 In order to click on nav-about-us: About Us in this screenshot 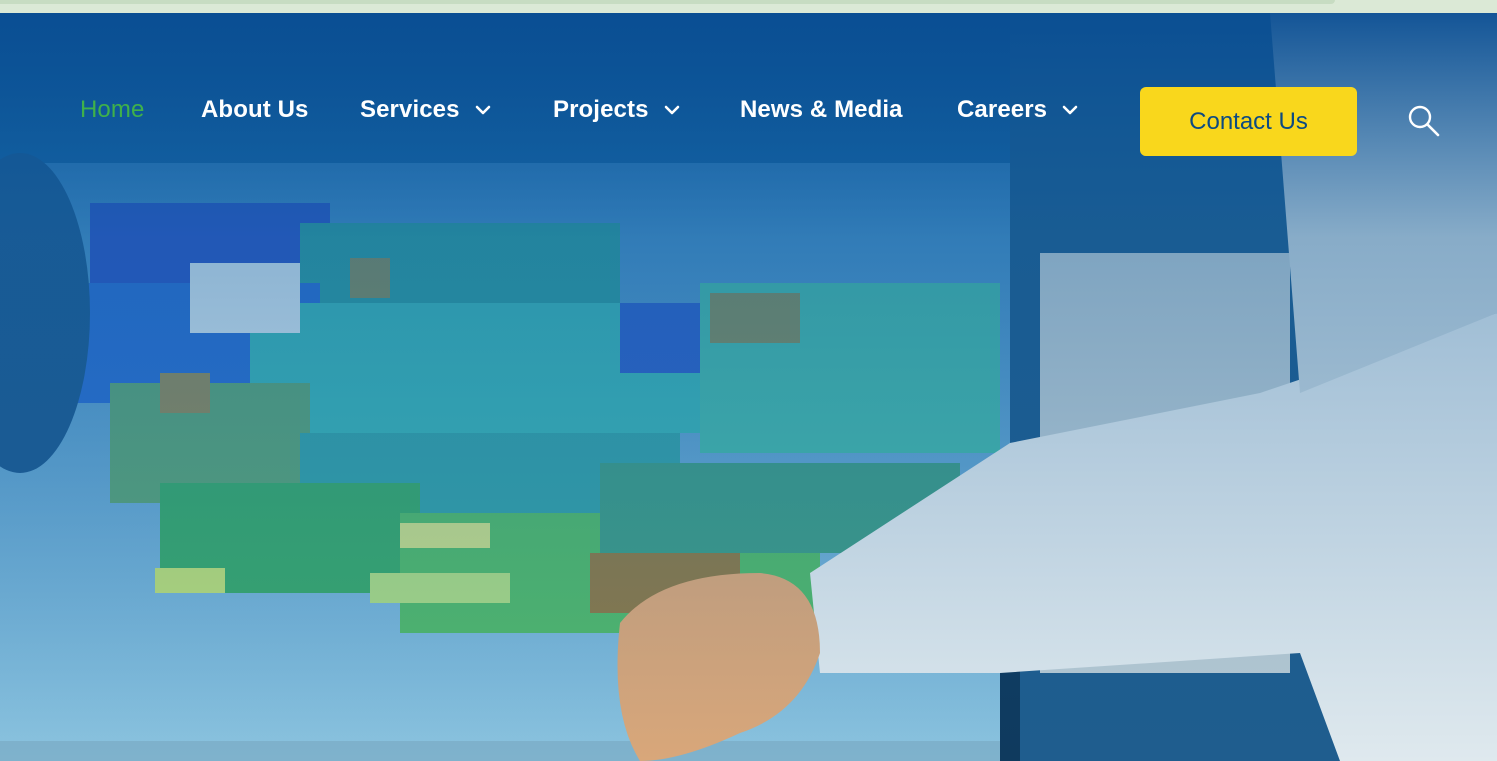, I will do `click(254, 110)`.